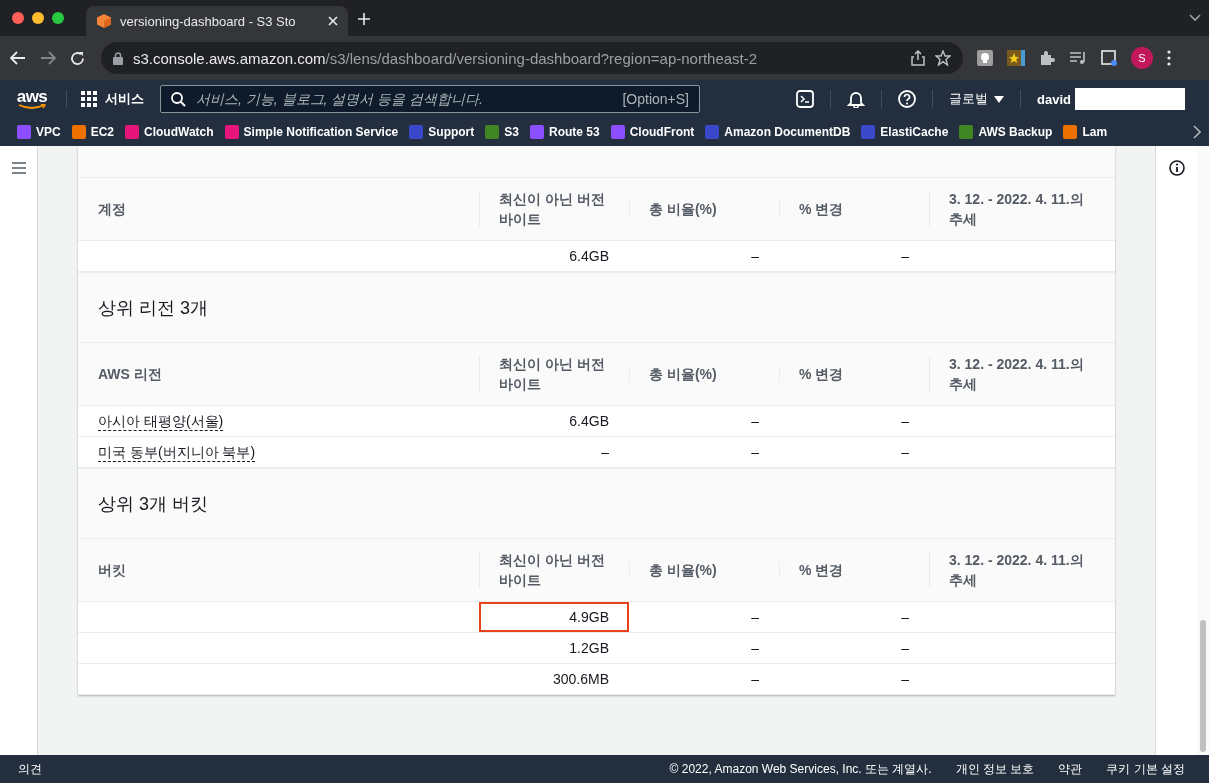 This screenshot has width=1209, height=783. What do you see at coordinates (442, 132) in the screenshot?
I see `bookmark-link: Support` at bounding box center [442, 132].